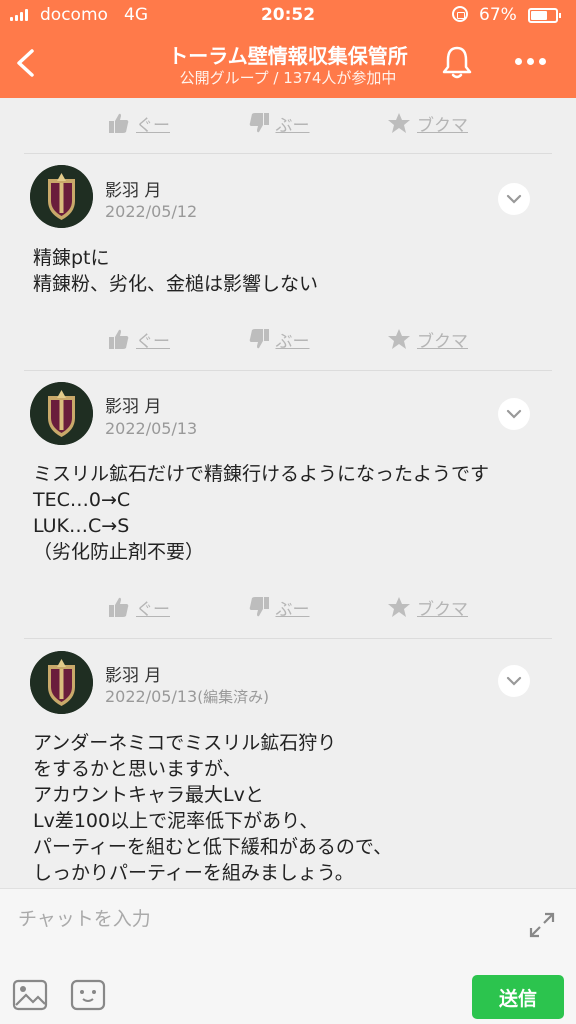 The height and width of the screenshot is (1024, 576). I want to click on battery-percent: 67%, so click(498, 15).